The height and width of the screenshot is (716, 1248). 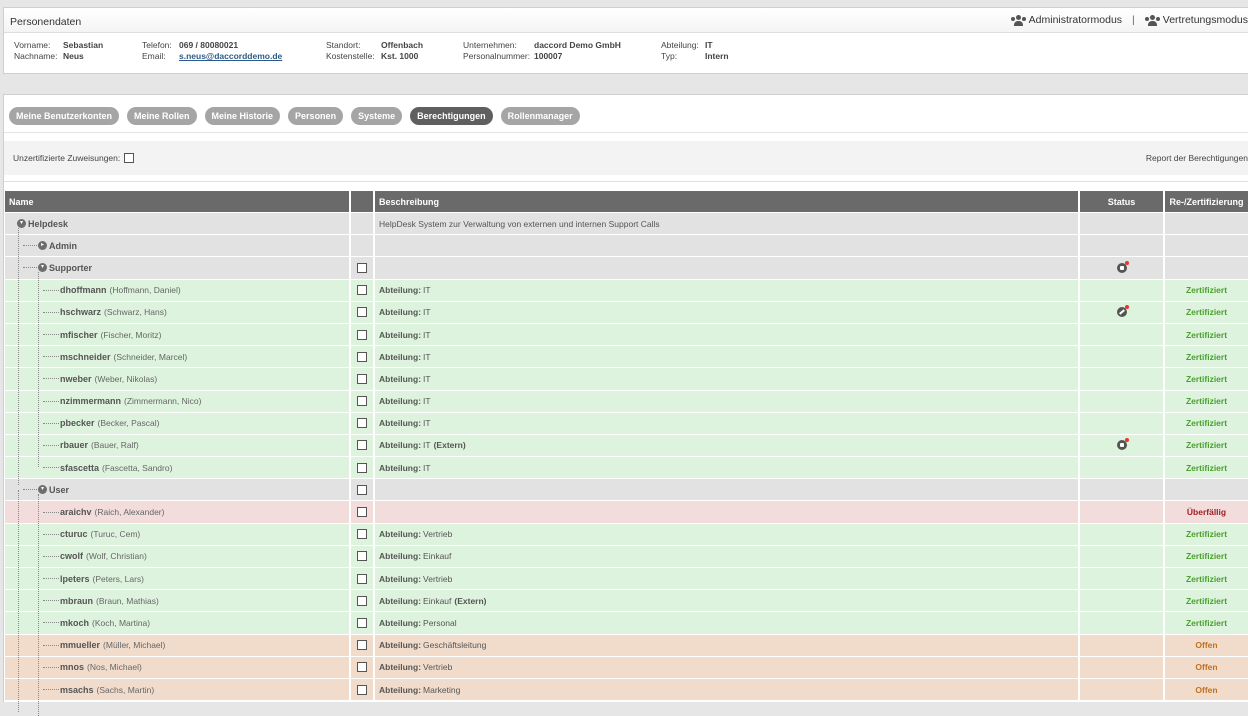 What do you see at coordinates (131, 334) in the screenshot?
I see `row-full-name: (Fischer, Moritz)` at bounding box center [131, 334].